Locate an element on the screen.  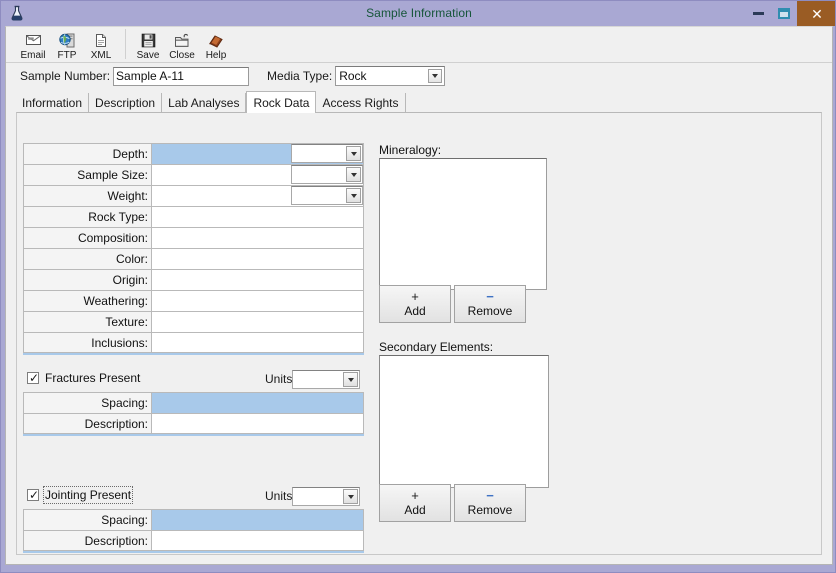
secondary-elements-add-label: Add is located at coordinates (415, 509).